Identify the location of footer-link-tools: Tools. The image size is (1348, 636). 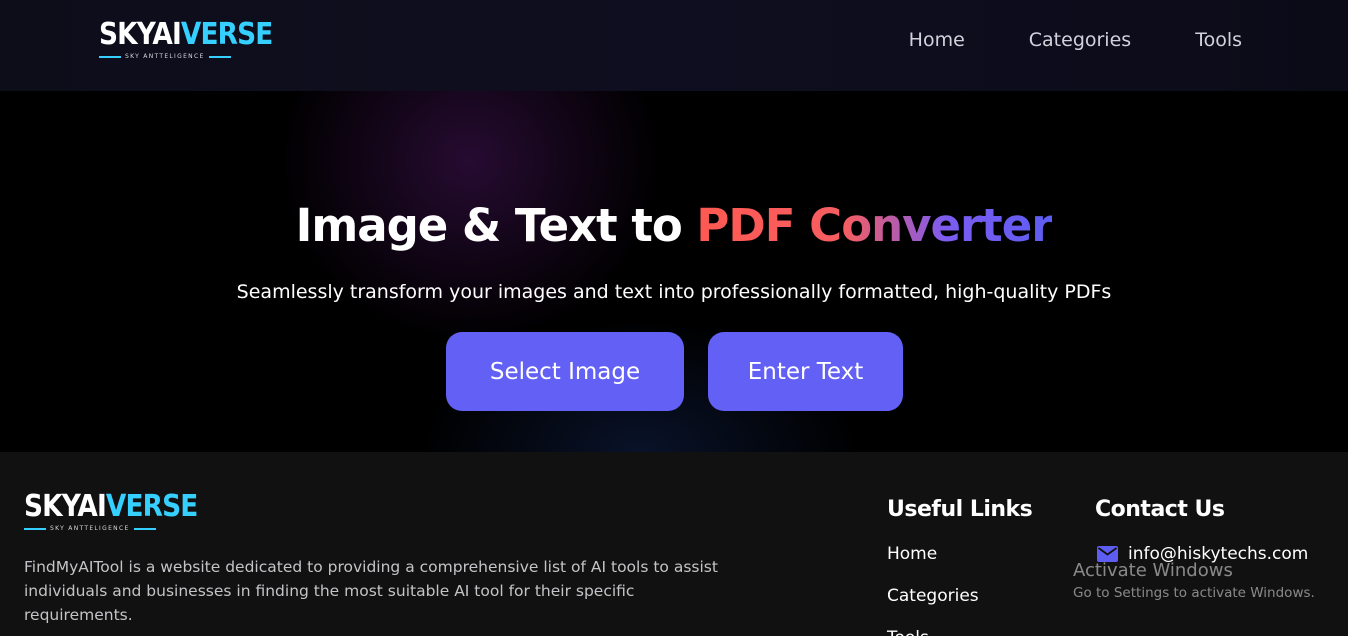
(908, 632).